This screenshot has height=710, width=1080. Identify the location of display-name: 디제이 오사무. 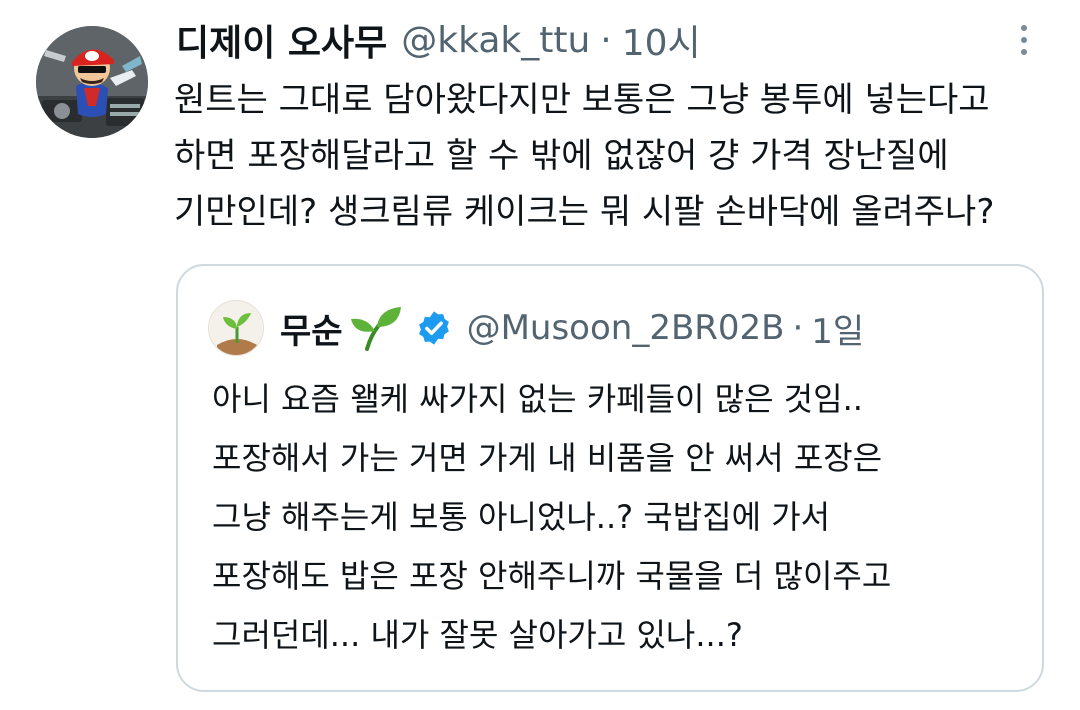
(281, 40).